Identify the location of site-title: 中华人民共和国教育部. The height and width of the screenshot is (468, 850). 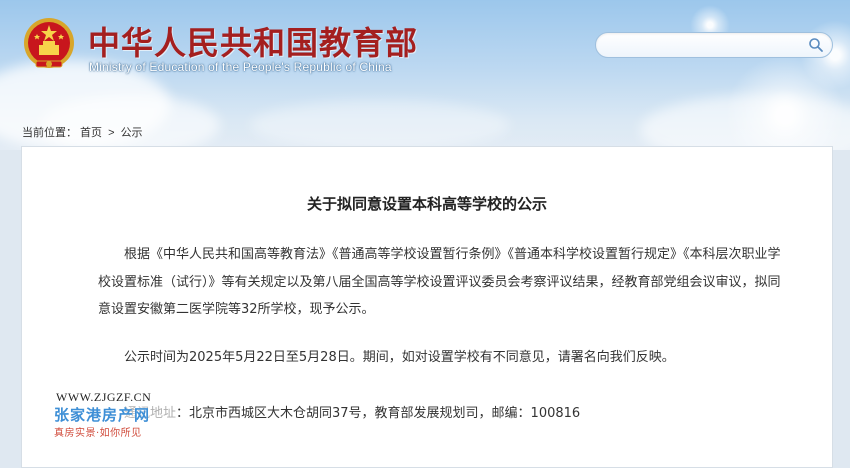
(253, 41).